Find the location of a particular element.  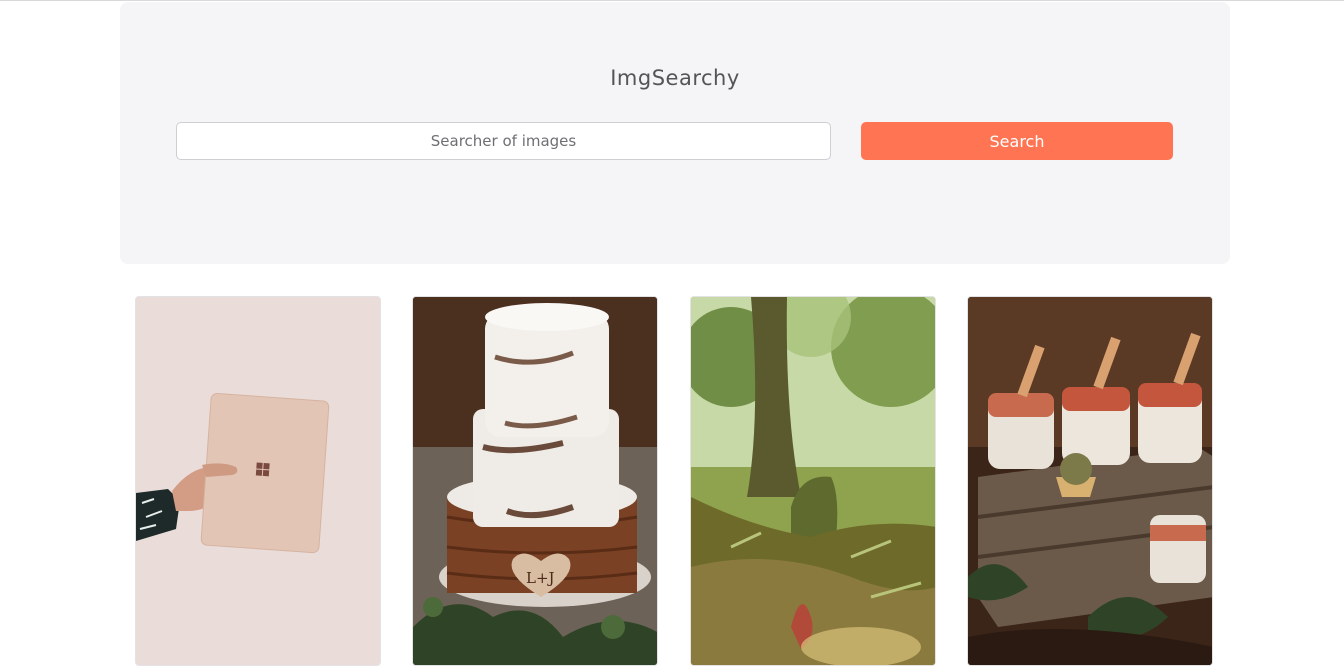

result-card-forest is located at coordinates (813, 481).